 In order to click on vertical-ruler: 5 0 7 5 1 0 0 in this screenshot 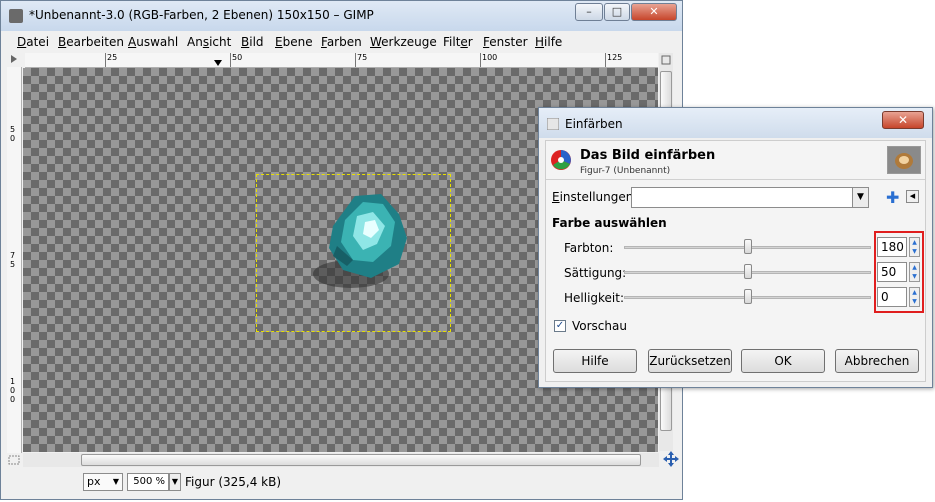, I will do `click(14, 260)`.